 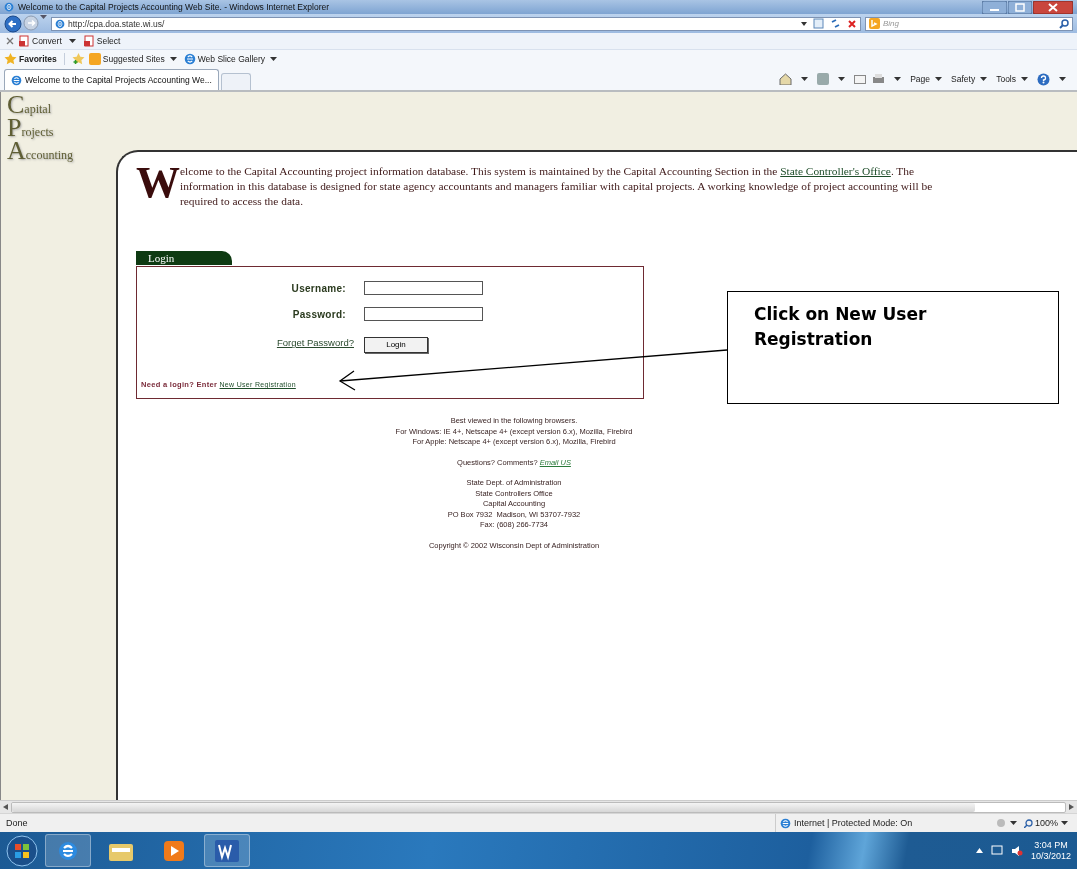 I want to click on browser-taskbar-icon, so click(x=68, y=850).